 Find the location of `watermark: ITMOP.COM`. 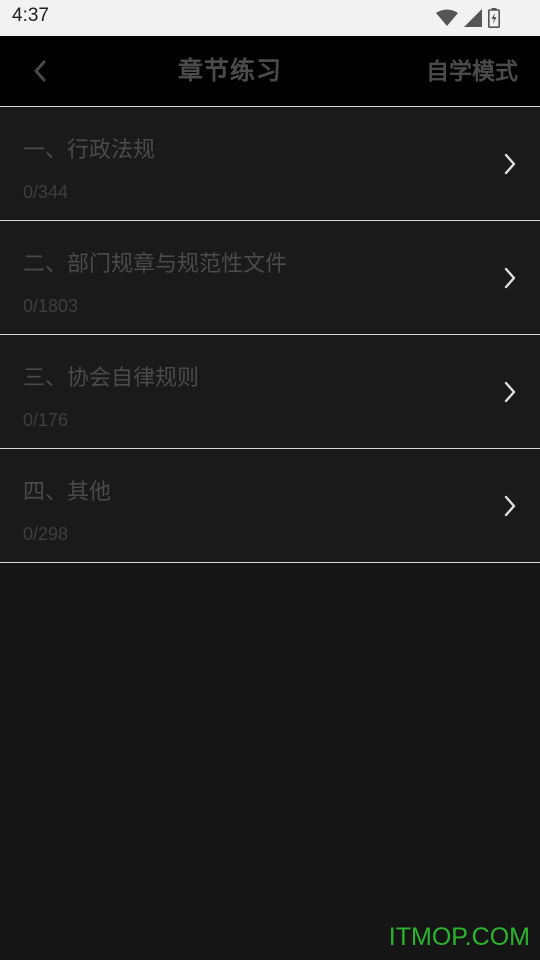

watermark: ITMOP.COM is located at coordinates (459, 937).